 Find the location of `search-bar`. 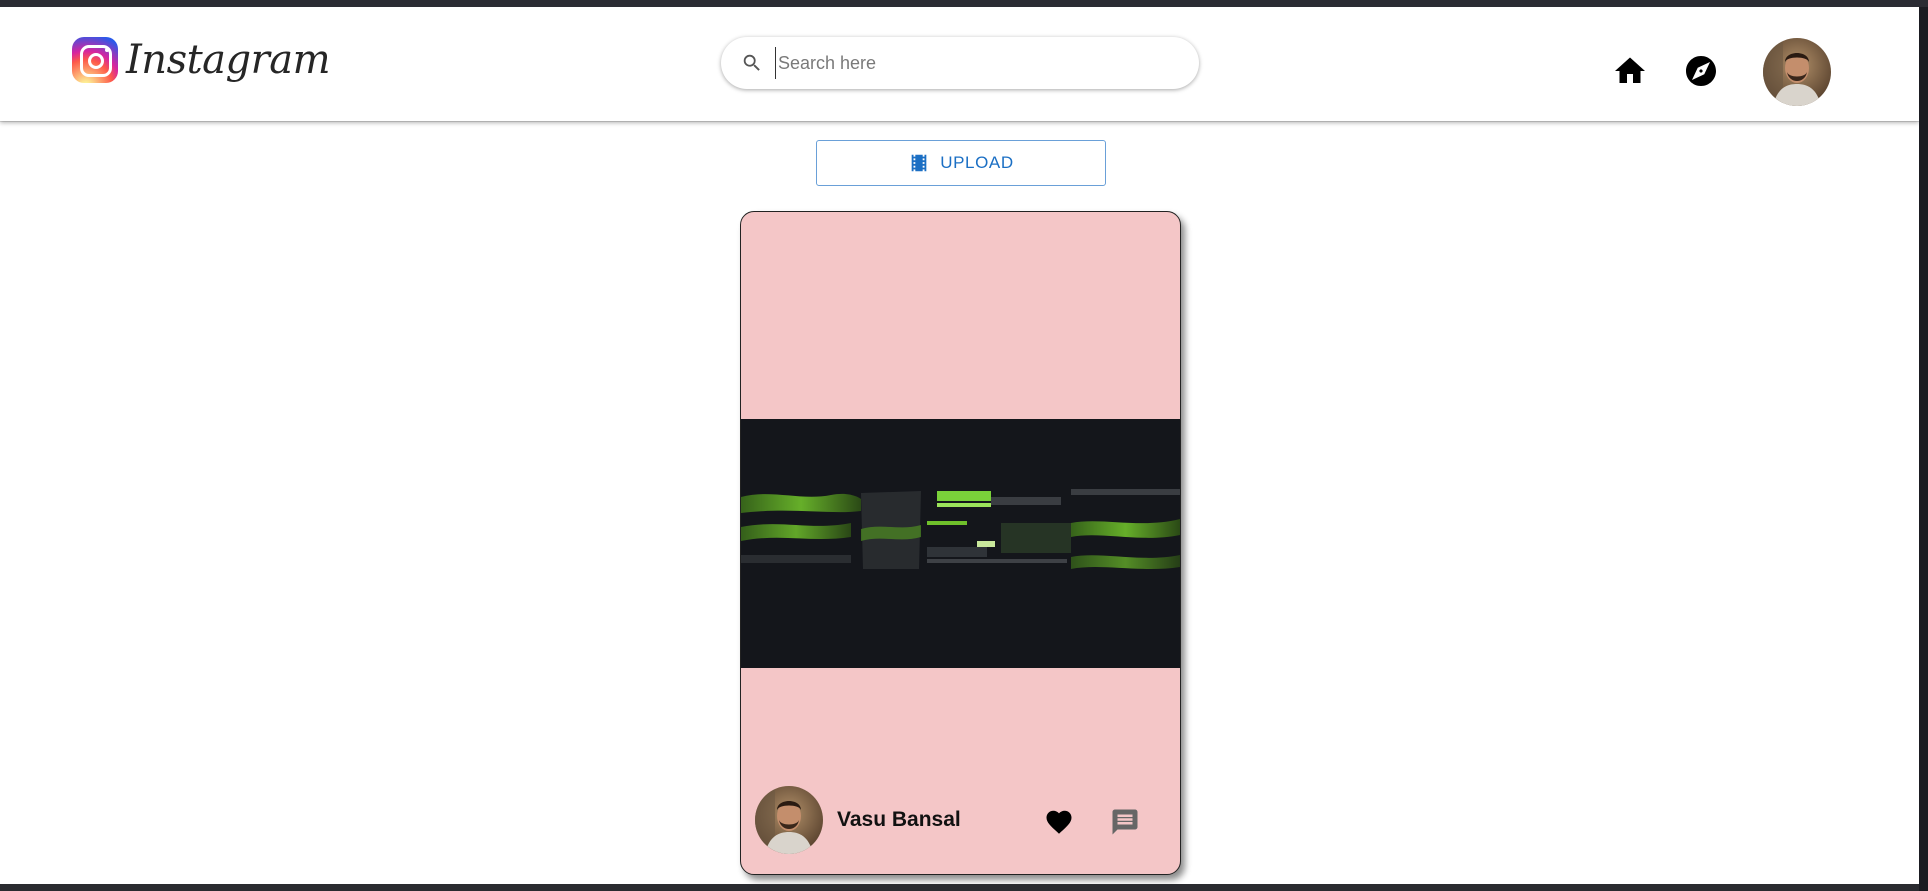

search-bar is located at coordinates (960, 63).